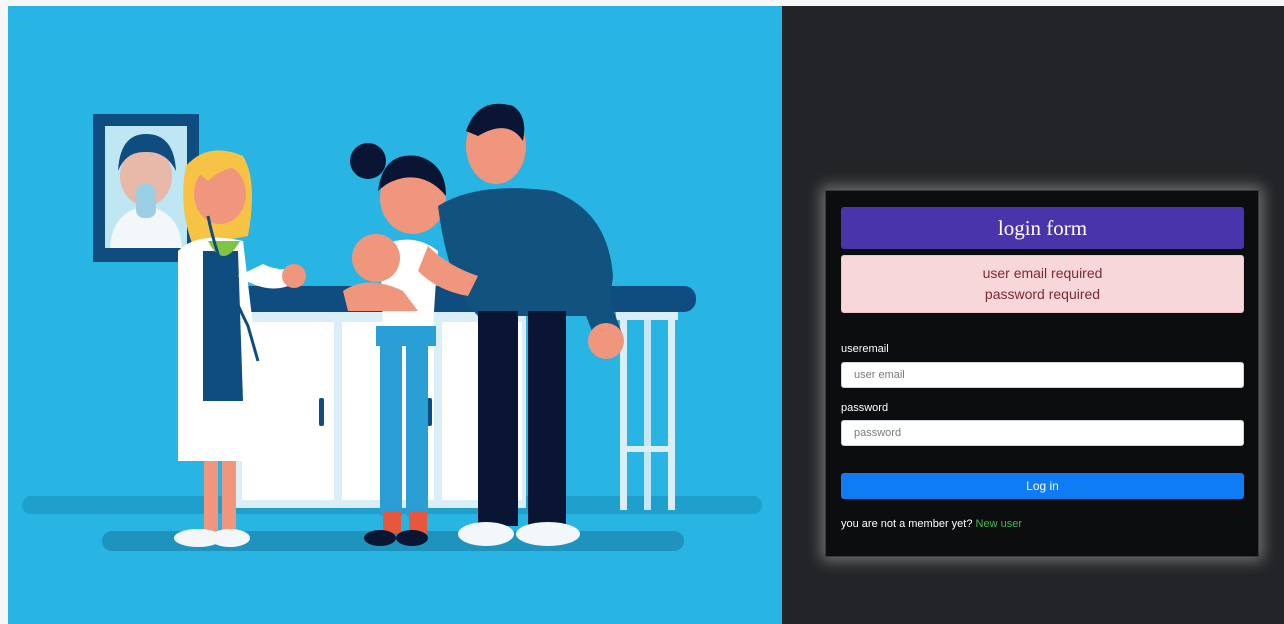  Describe the element at coordinates (1042, 486) in the screenshot. I see `login-button: Log in` at that location.